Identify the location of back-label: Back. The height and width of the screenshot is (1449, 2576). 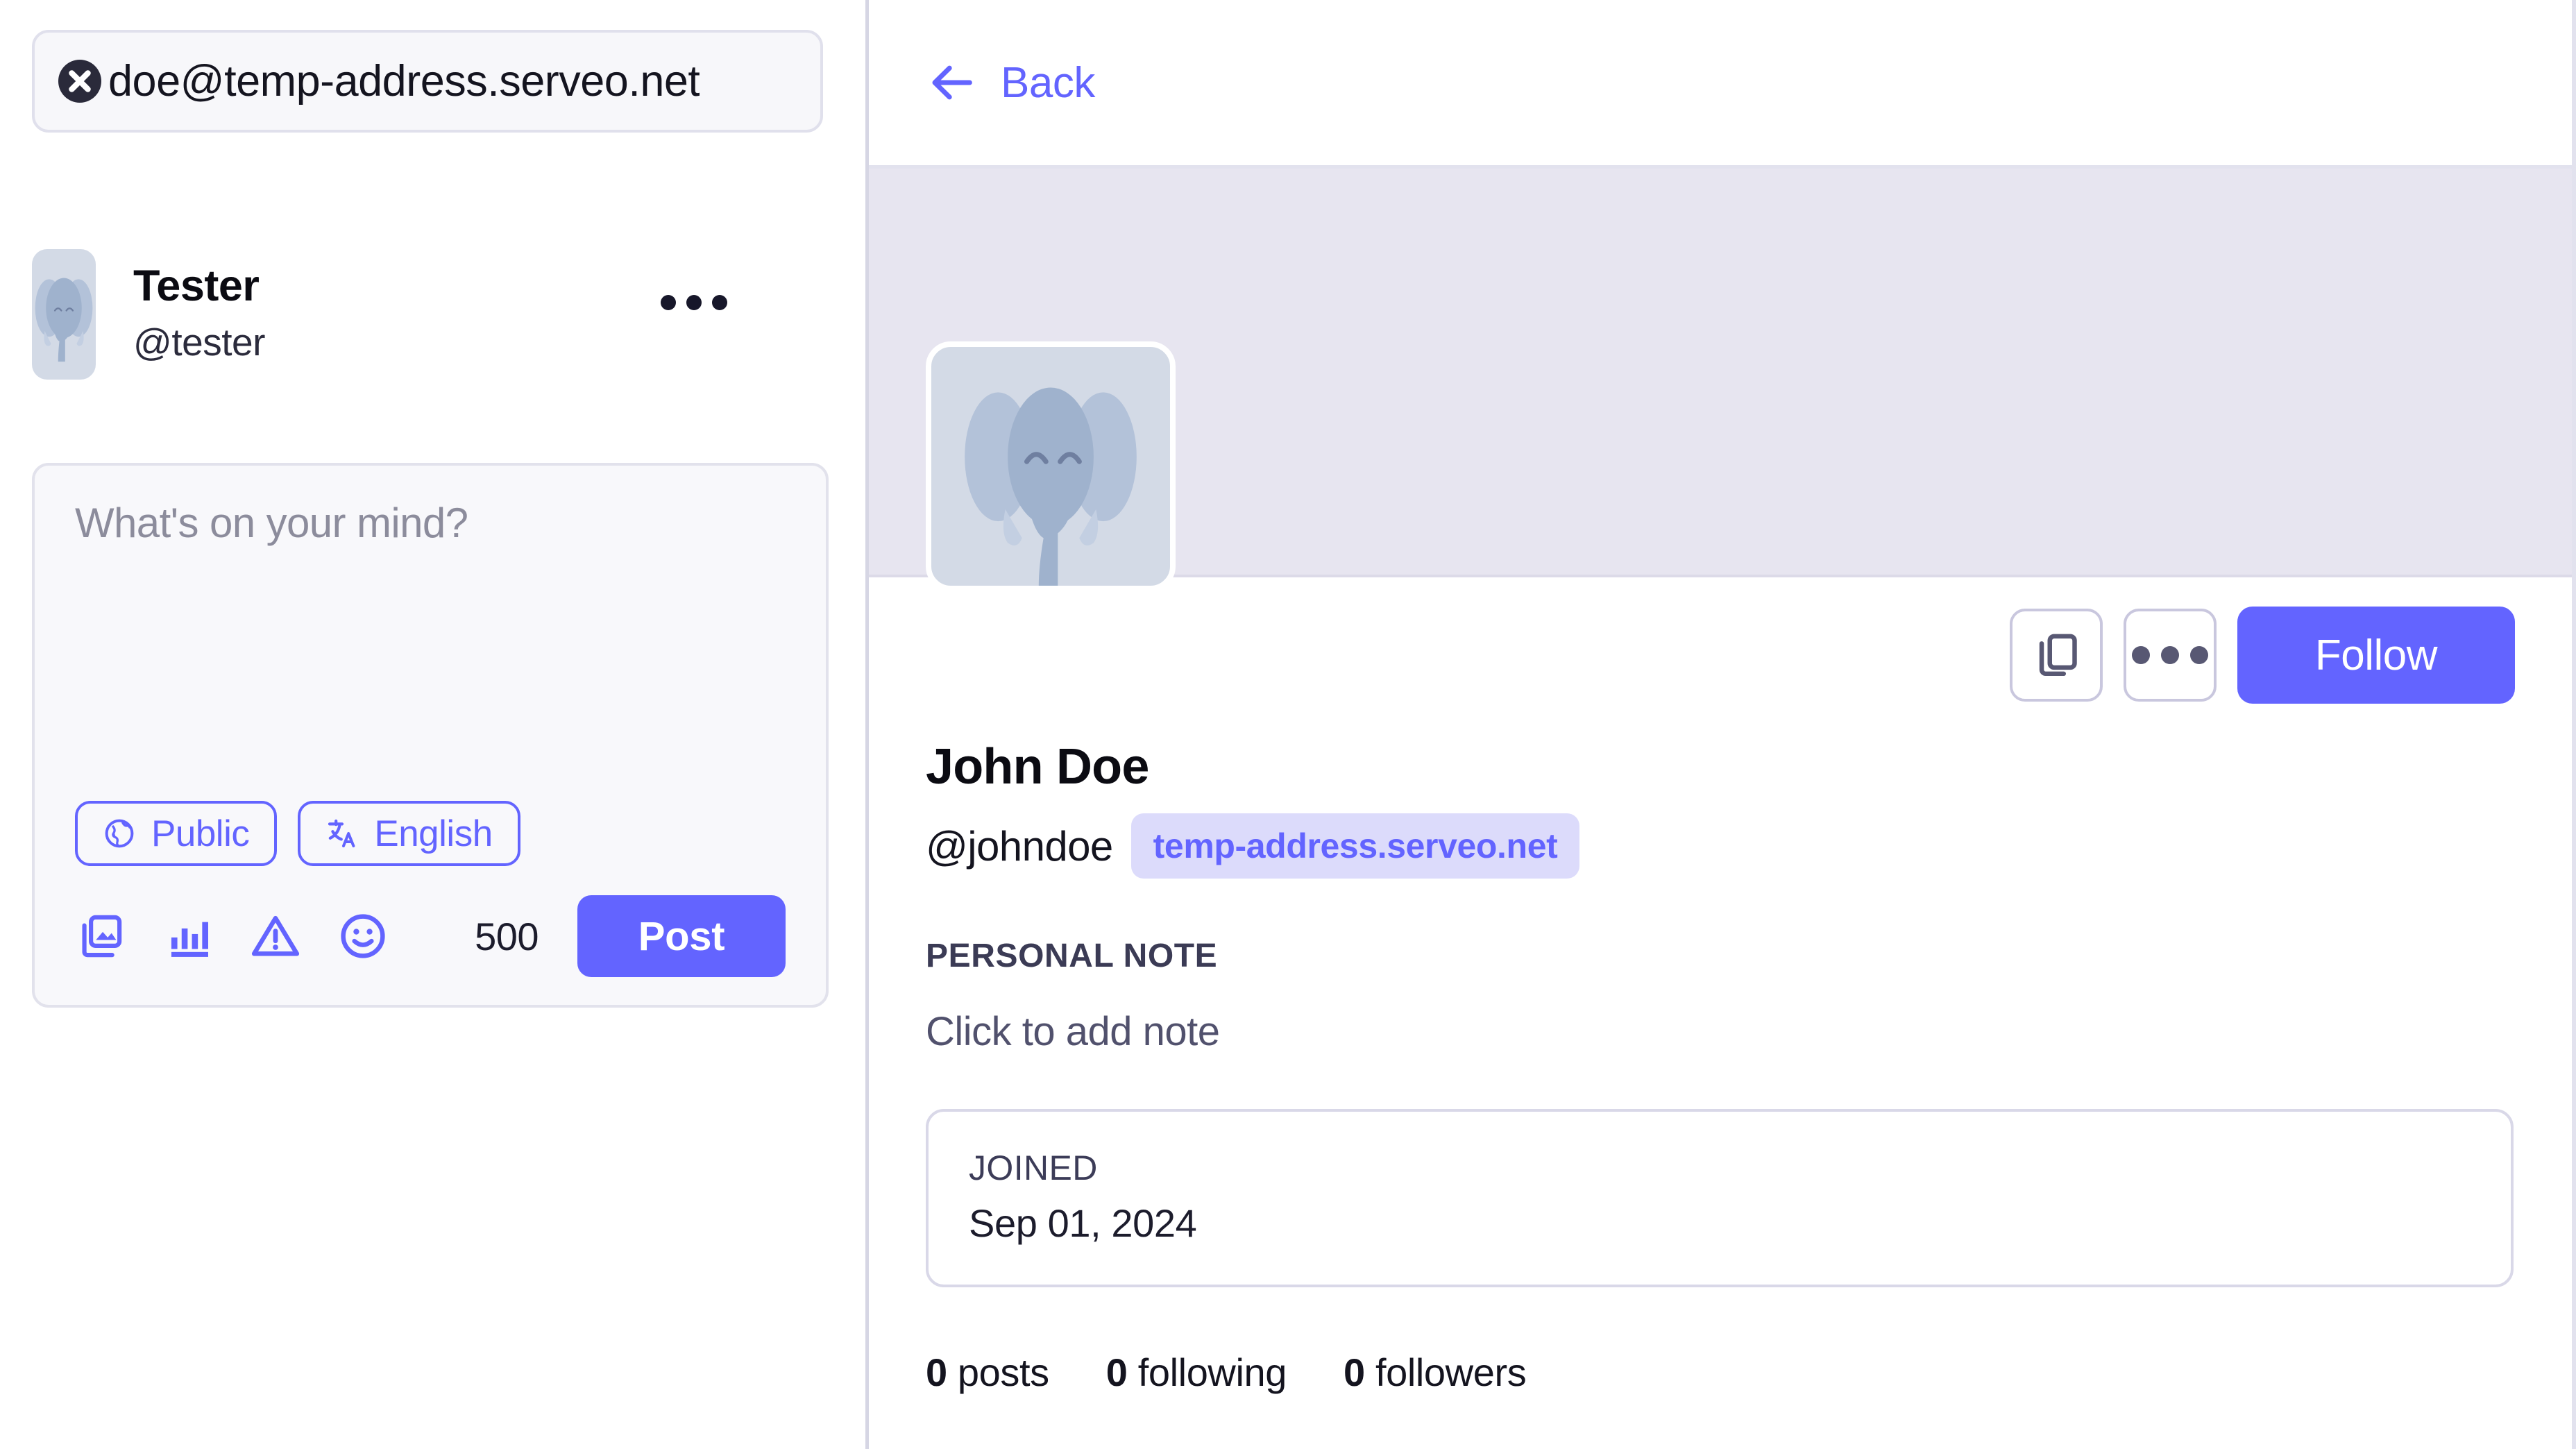
(1048, 83).